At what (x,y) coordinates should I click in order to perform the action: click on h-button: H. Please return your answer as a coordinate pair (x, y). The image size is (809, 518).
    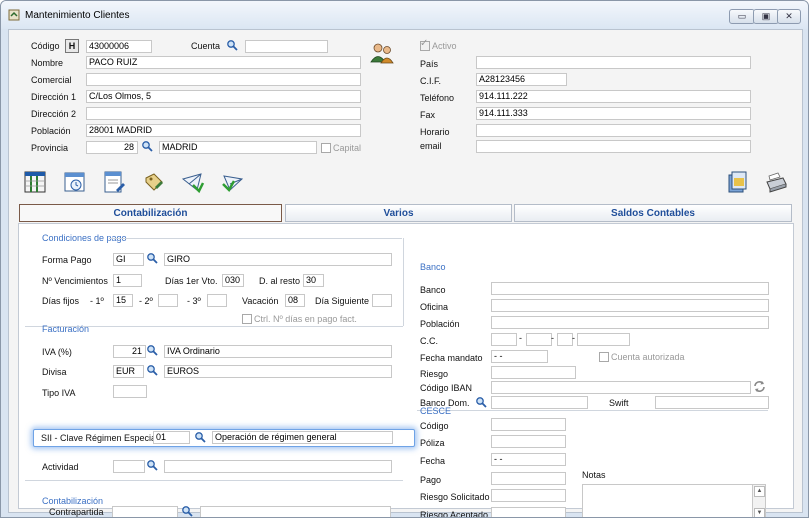
    Looking at the image, I should click on (72, 46).